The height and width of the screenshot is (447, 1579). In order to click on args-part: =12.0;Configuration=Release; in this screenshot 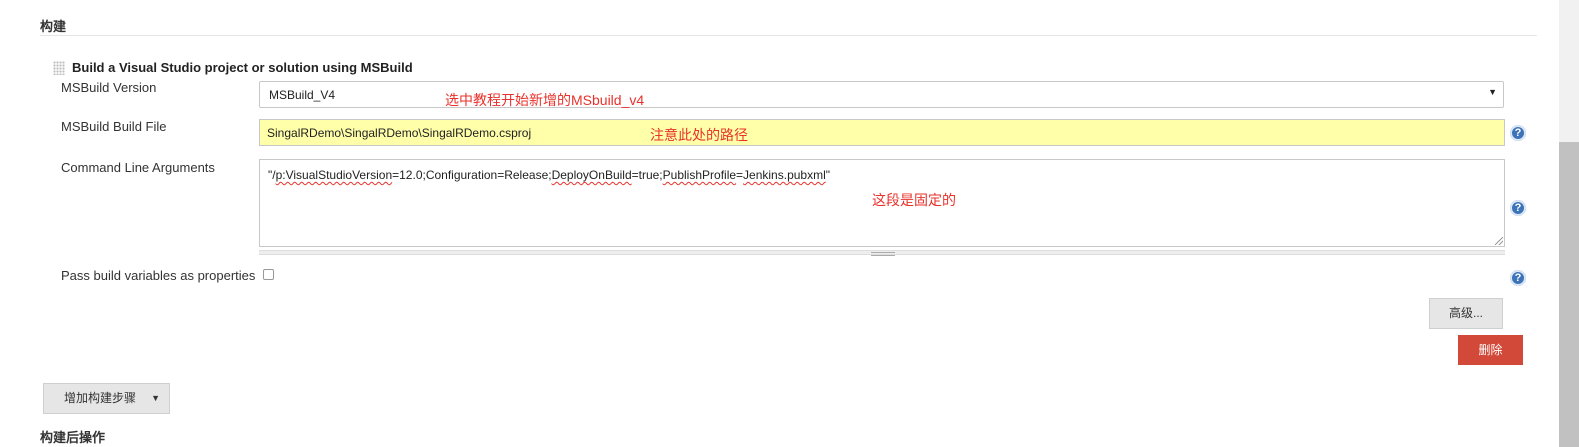, I will do `click(472, 175)`.